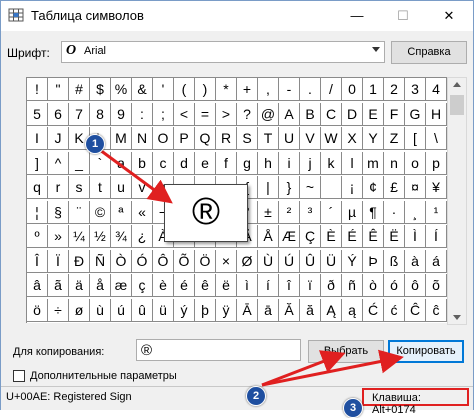 The width and height of the screenshot is (474, 418). Describe the element at coordinates (247, 89) in the screenshot. I see `char-cell: +` at that location.